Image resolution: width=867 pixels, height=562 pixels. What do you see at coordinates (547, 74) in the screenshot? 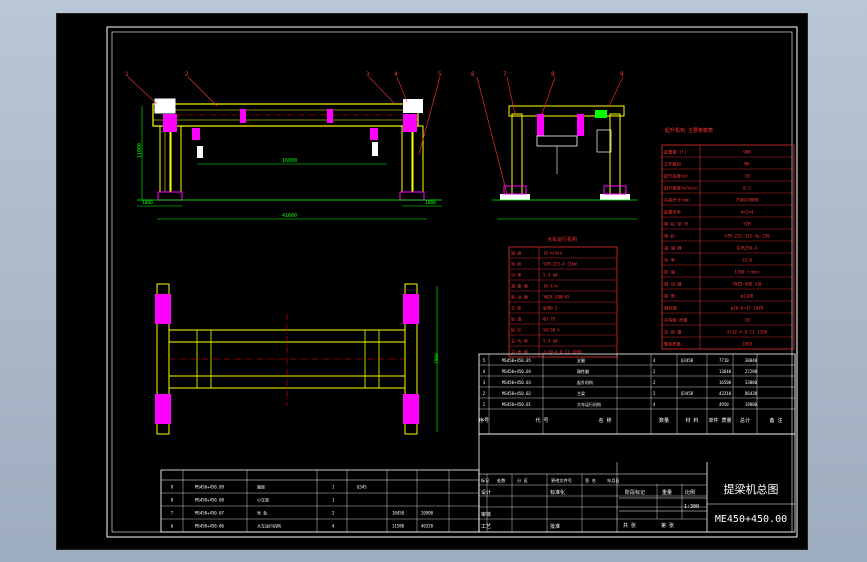
I see `side-callouts: 6 7 8 9` at bounding box center [547, 74].